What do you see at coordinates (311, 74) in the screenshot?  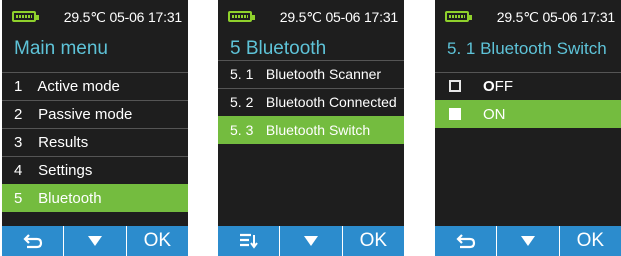 I see `menu-item-bluetooth-scanner: 5. 1 Bluetooth Scanner` at bounding box center [311, 74].